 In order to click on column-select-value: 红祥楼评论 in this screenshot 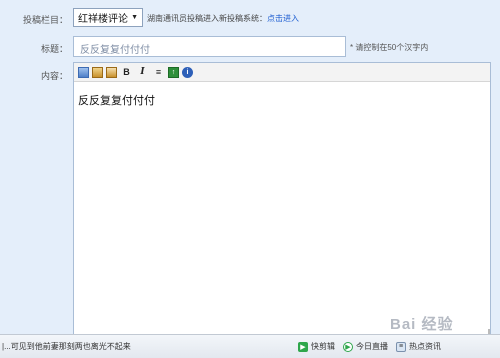, I will do `click(103, 19)`.